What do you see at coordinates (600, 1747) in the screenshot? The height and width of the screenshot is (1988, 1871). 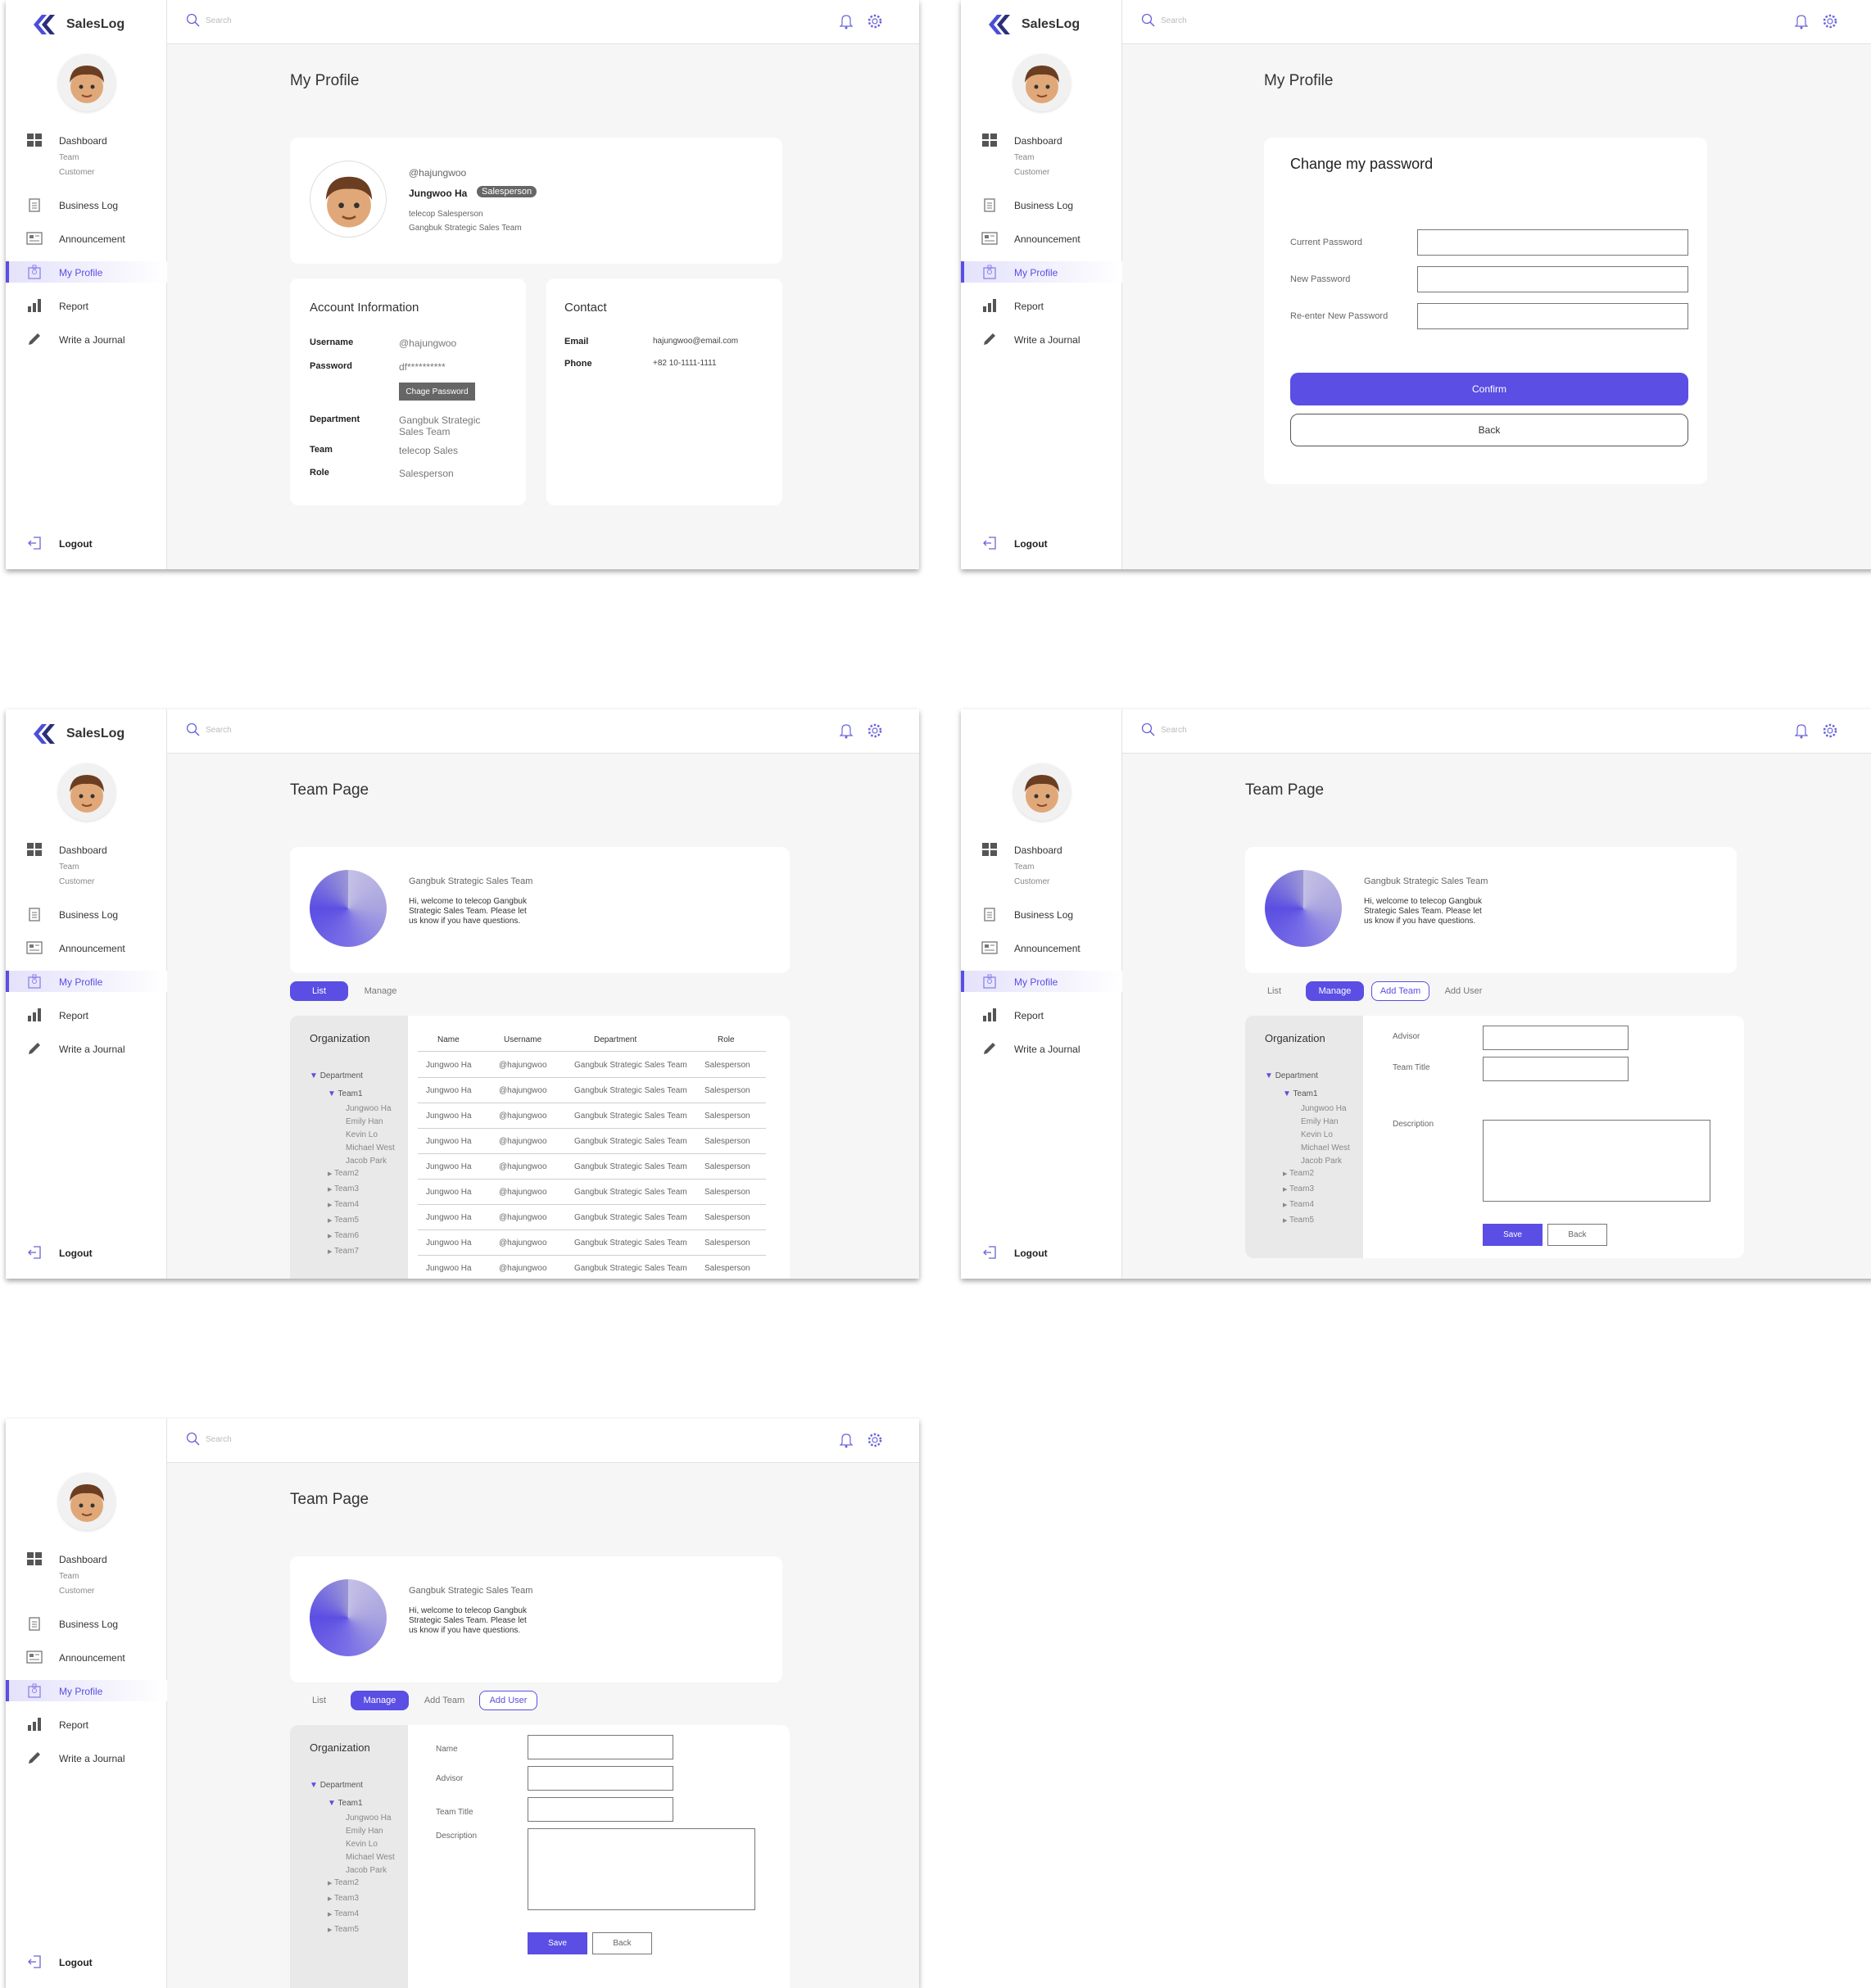 I see `name-input` at bounding box center [600, 1747].